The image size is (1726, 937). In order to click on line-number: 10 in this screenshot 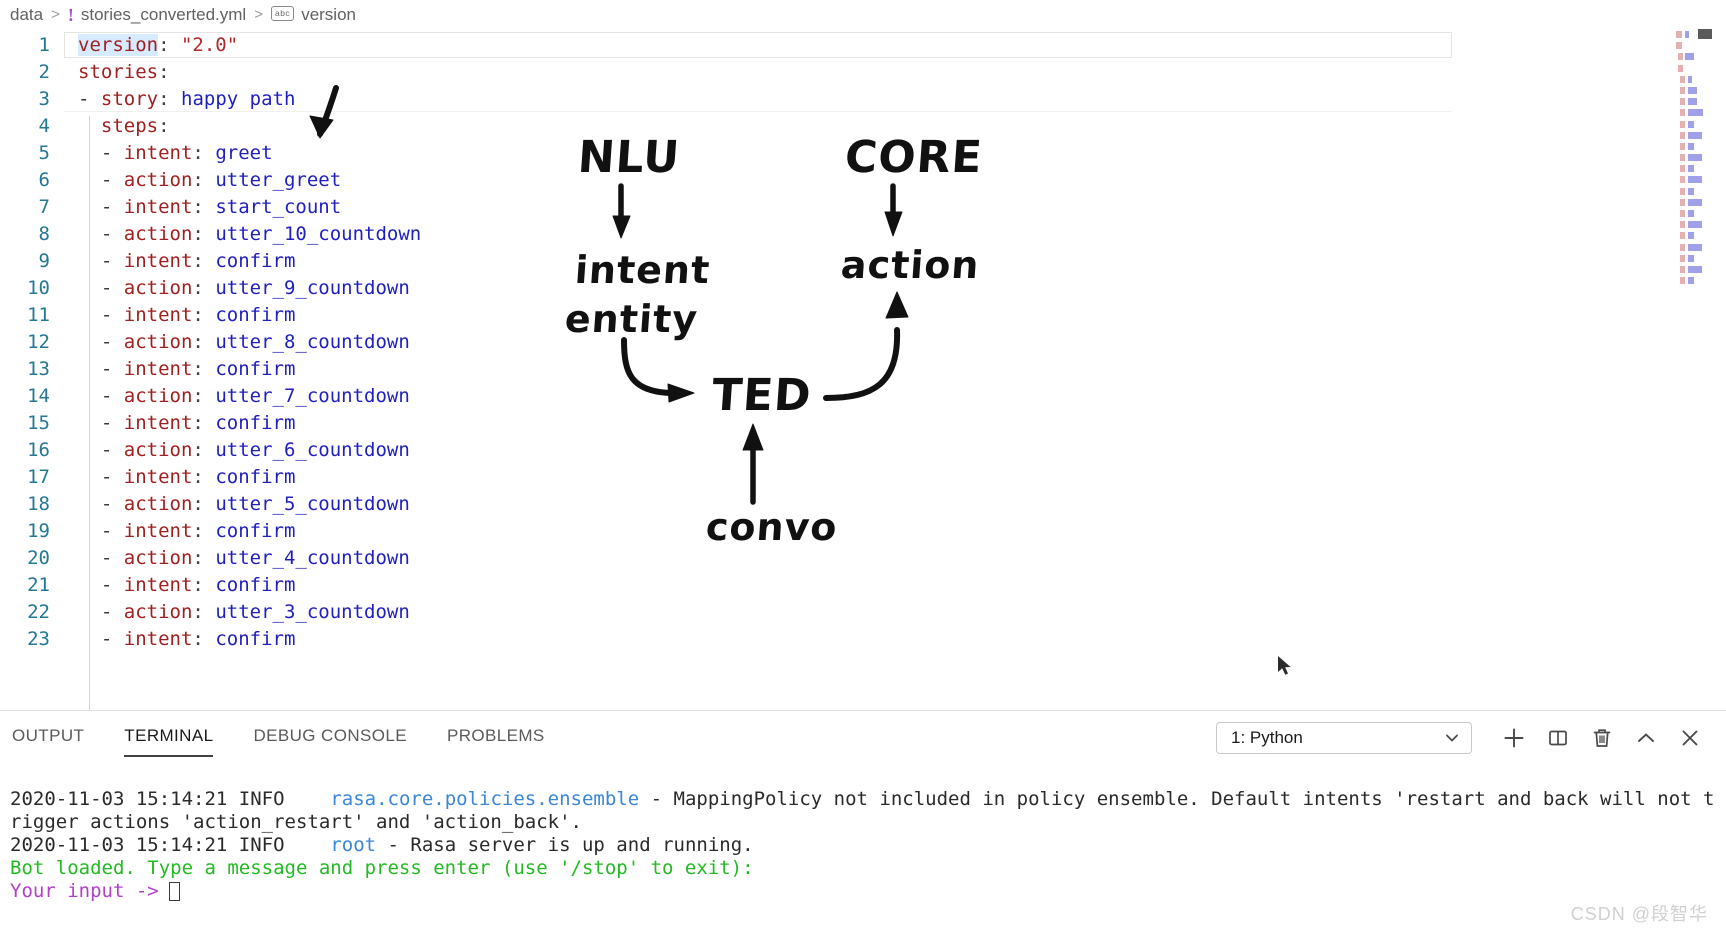, I will do `click(38, 288)`.